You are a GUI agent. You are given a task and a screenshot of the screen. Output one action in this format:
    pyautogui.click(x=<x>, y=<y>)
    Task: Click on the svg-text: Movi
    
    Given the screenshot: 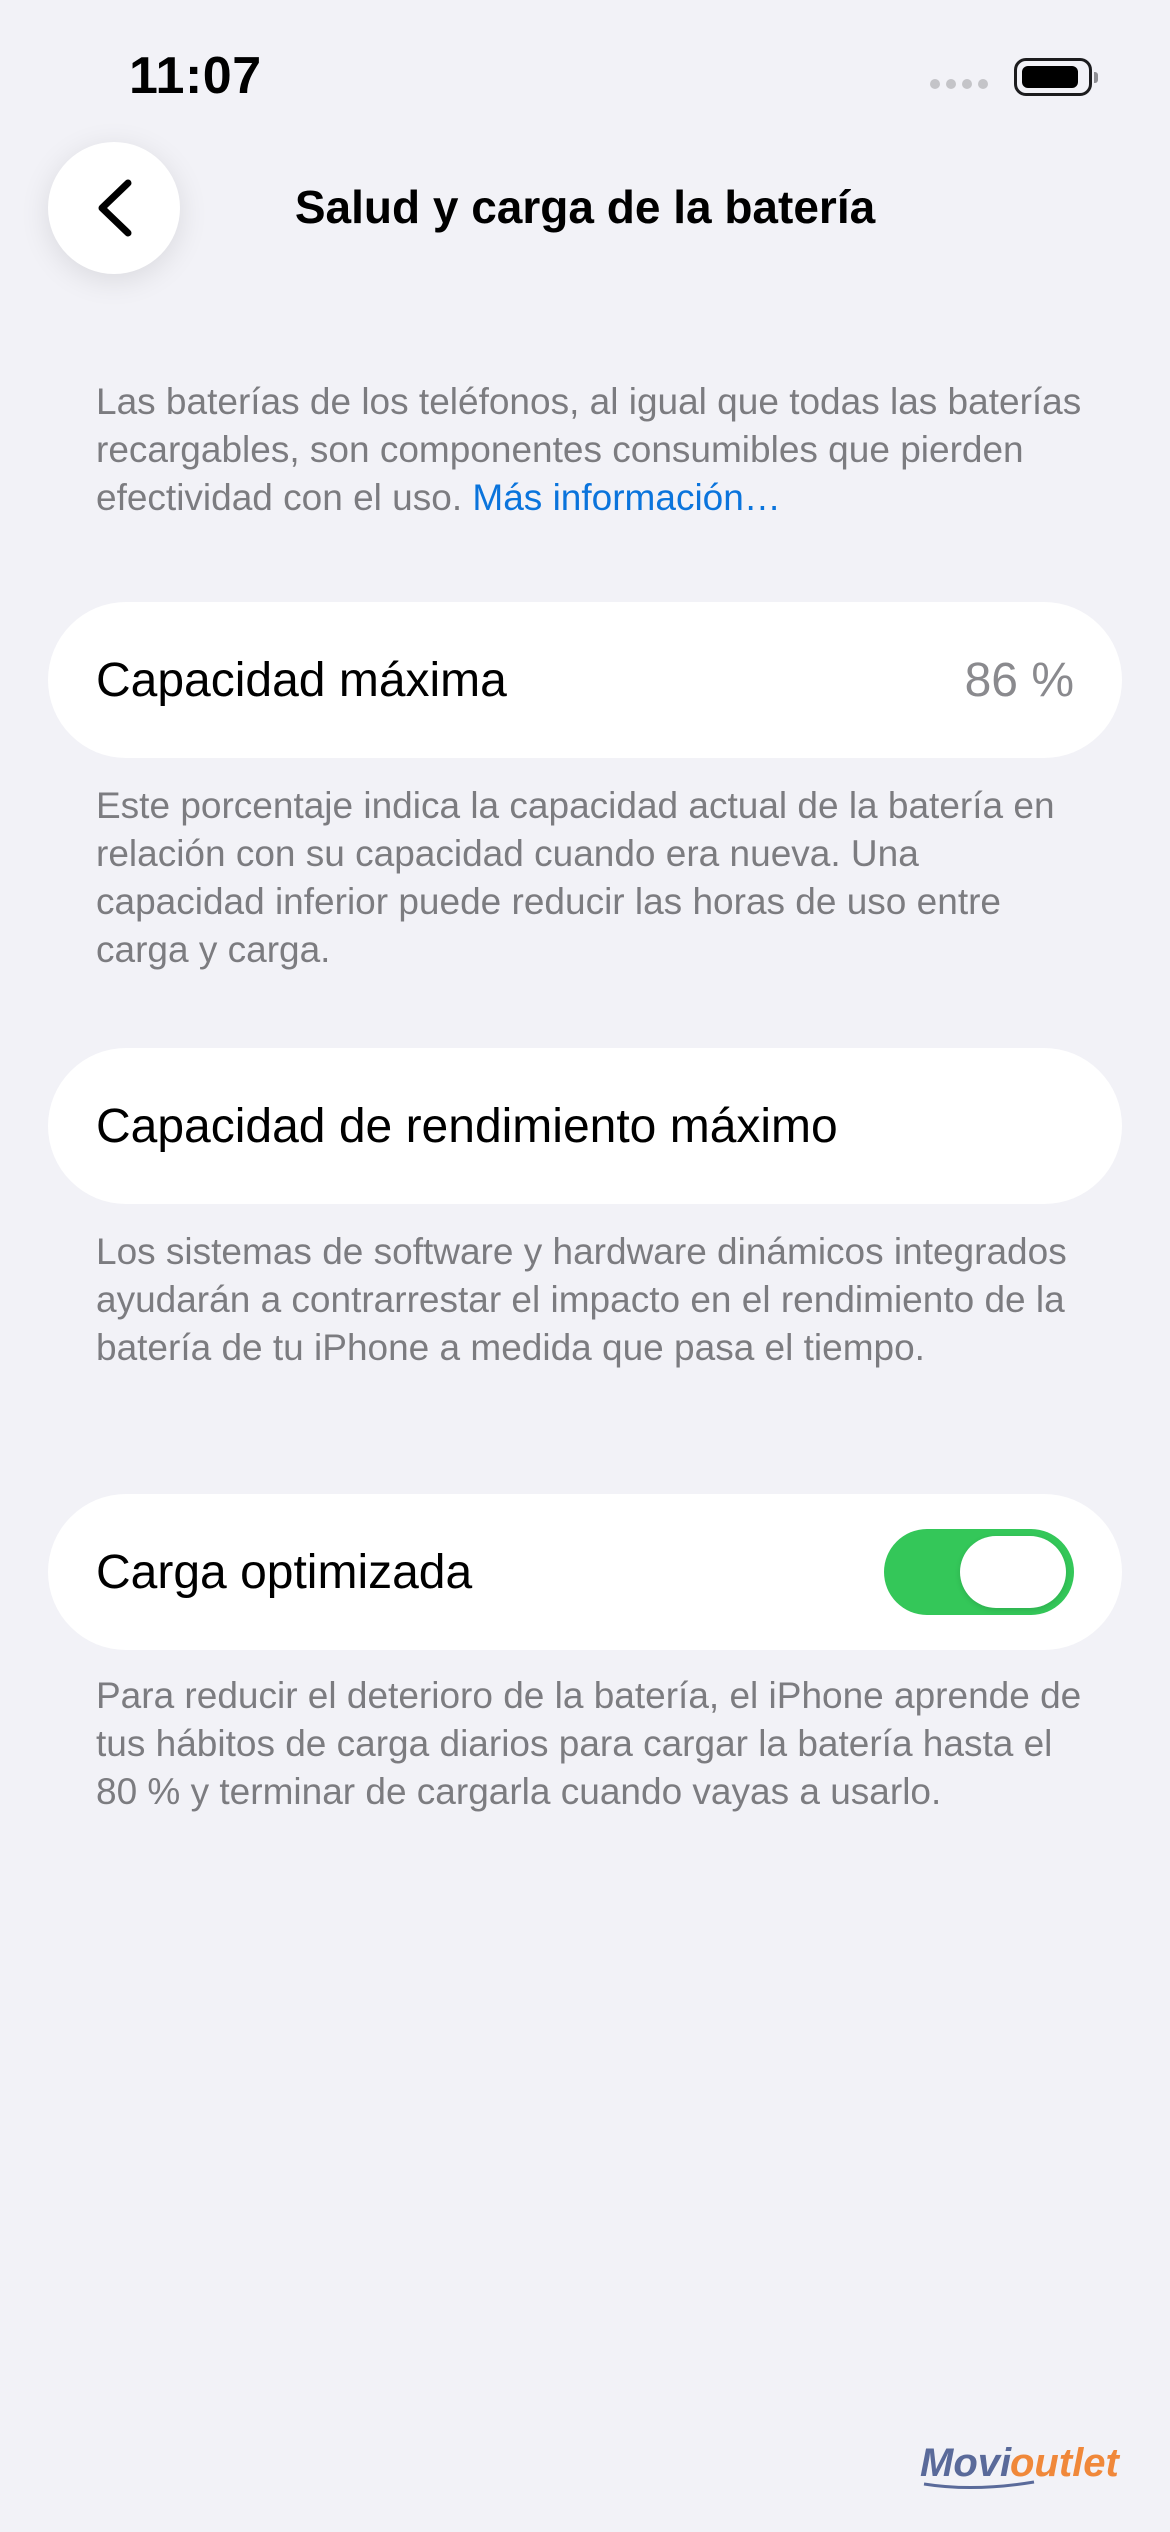 What is the action you would take?
    pyautogui.click(x=966, y=2463)
    